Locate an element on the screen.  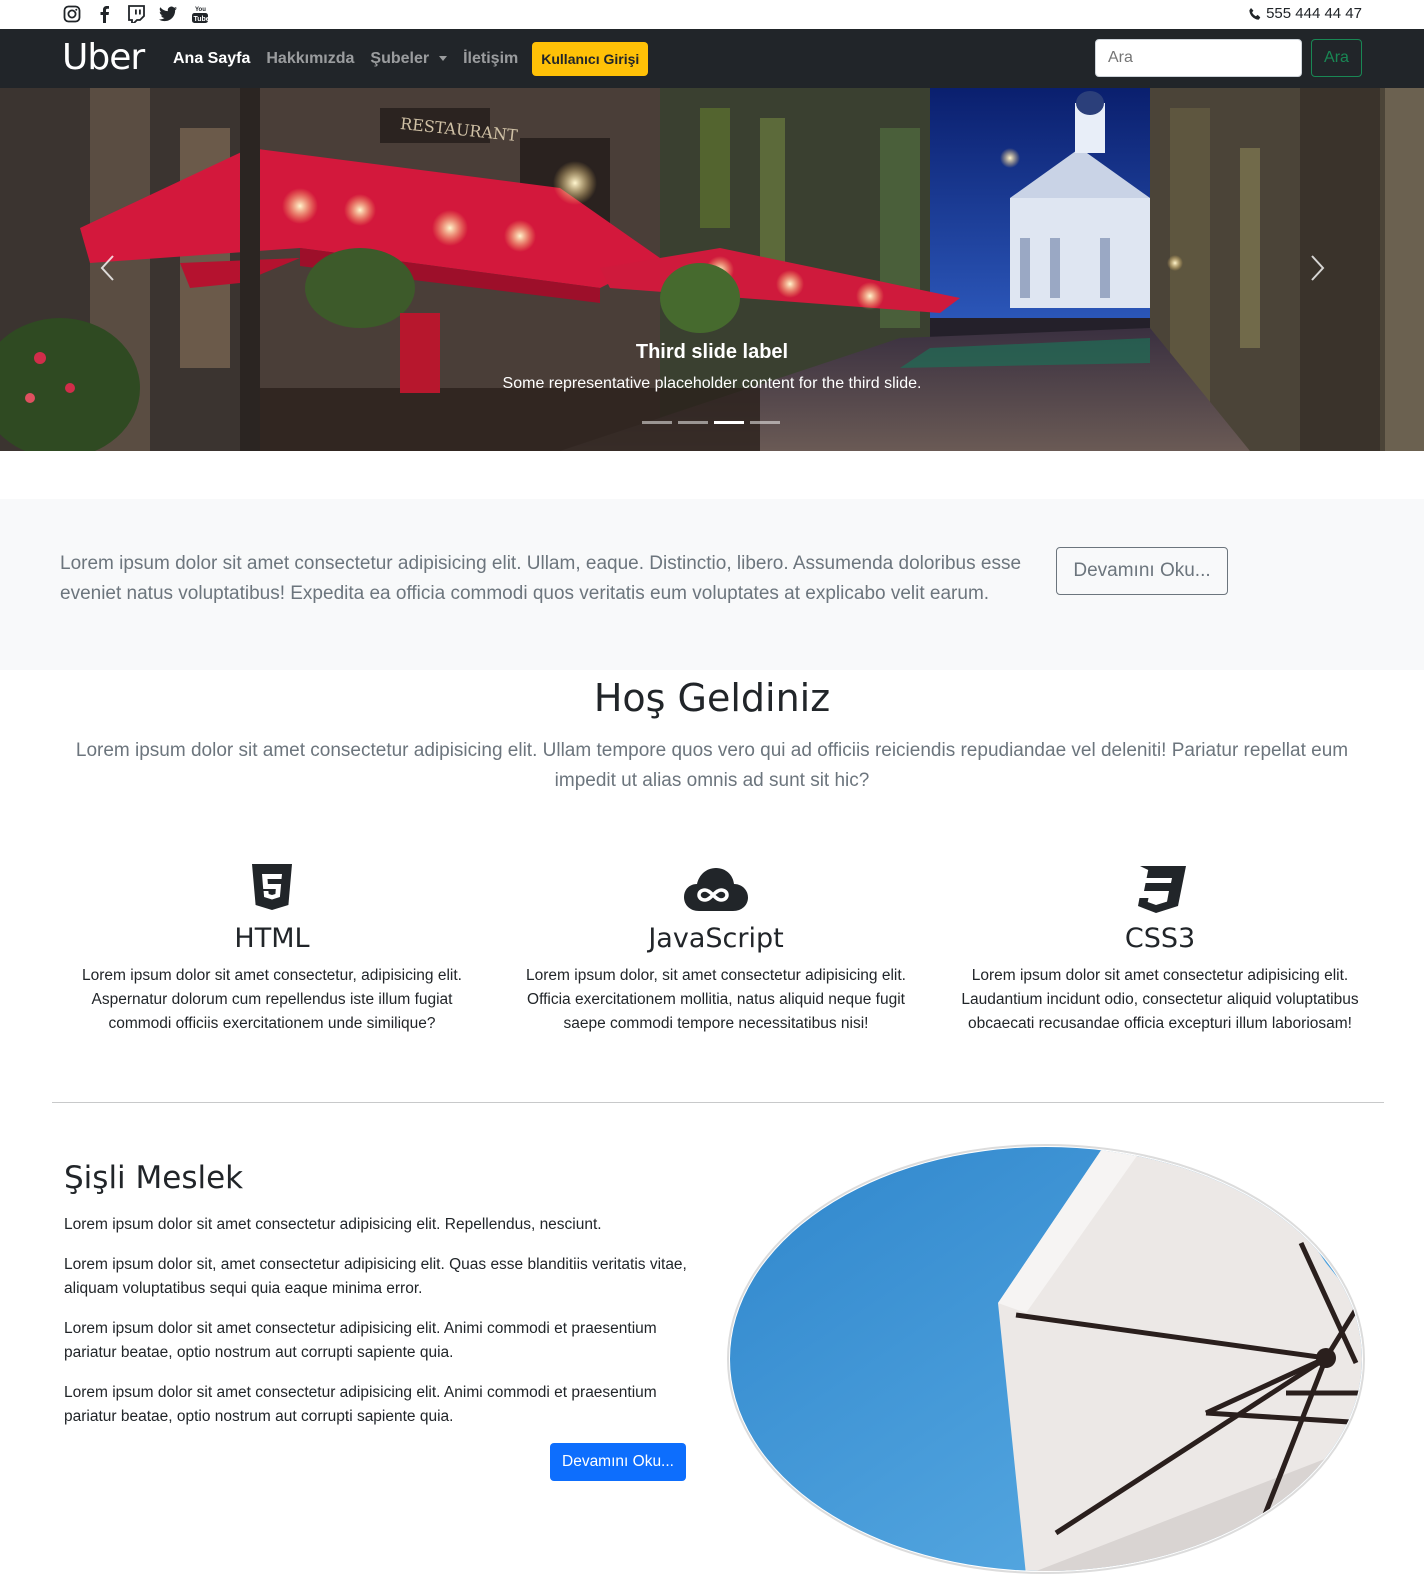
carousel-prev-button is located at coordinates (107, 268).